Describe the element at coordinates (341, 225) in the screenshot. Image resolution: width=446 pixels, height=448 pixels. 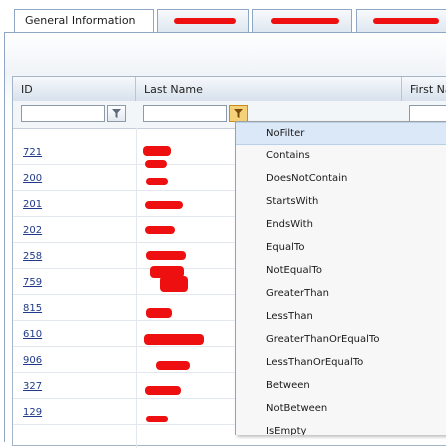
I see `filter-option-endswith: EndsWith` at that location.